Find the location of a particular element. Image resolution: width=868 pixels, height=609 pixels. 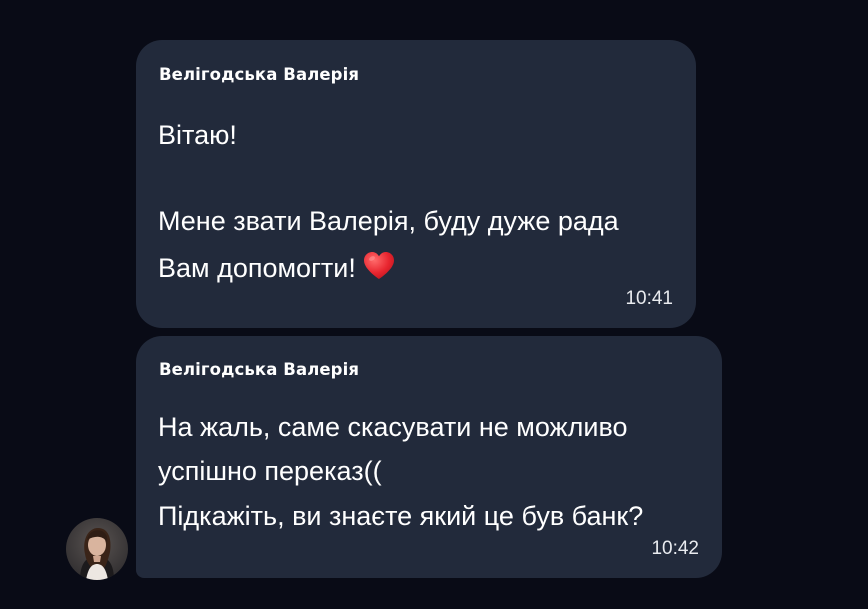

message-line: успішно переказ(( is located at coordinates (270, 471).